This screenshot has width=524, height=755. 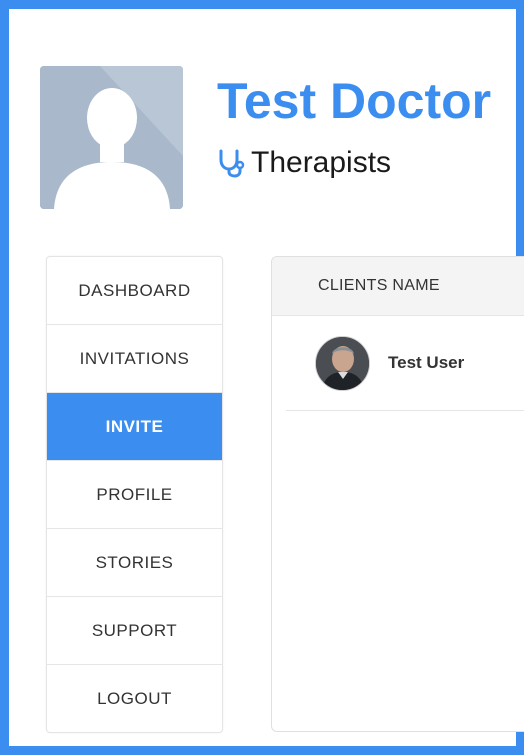 I want to click on sidebar-item-profile: PROFILE, so click(x=134, y=495).